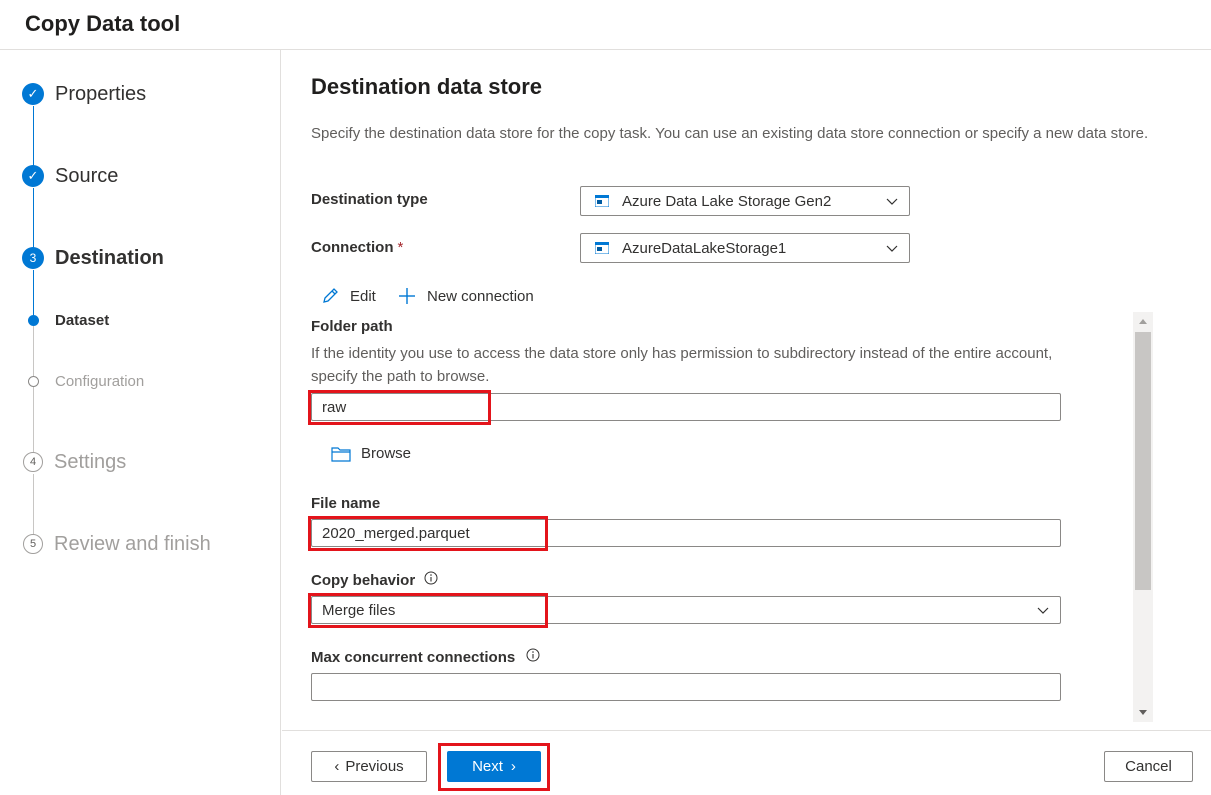  Describe the element at coordinates (33, 381) in the screenshot. I see `pending-dot-icon` at that location.